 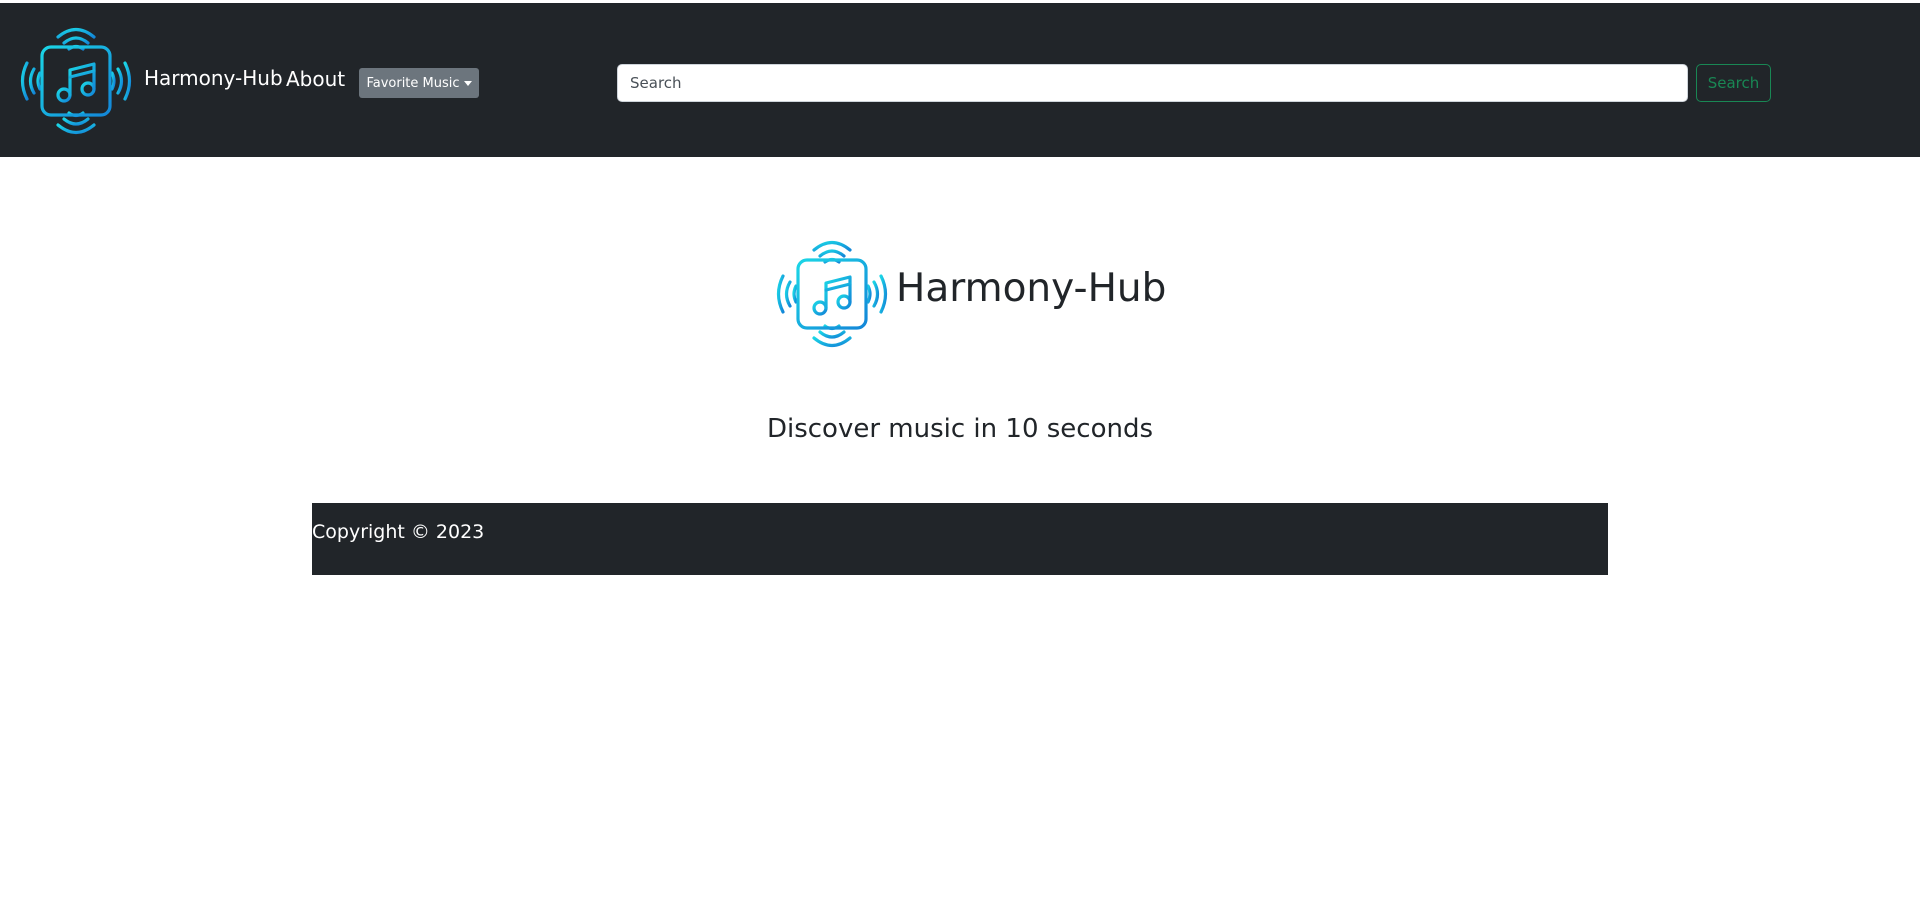 I want to click on footer: Copyright © 2023, so click(x=960, y=539).